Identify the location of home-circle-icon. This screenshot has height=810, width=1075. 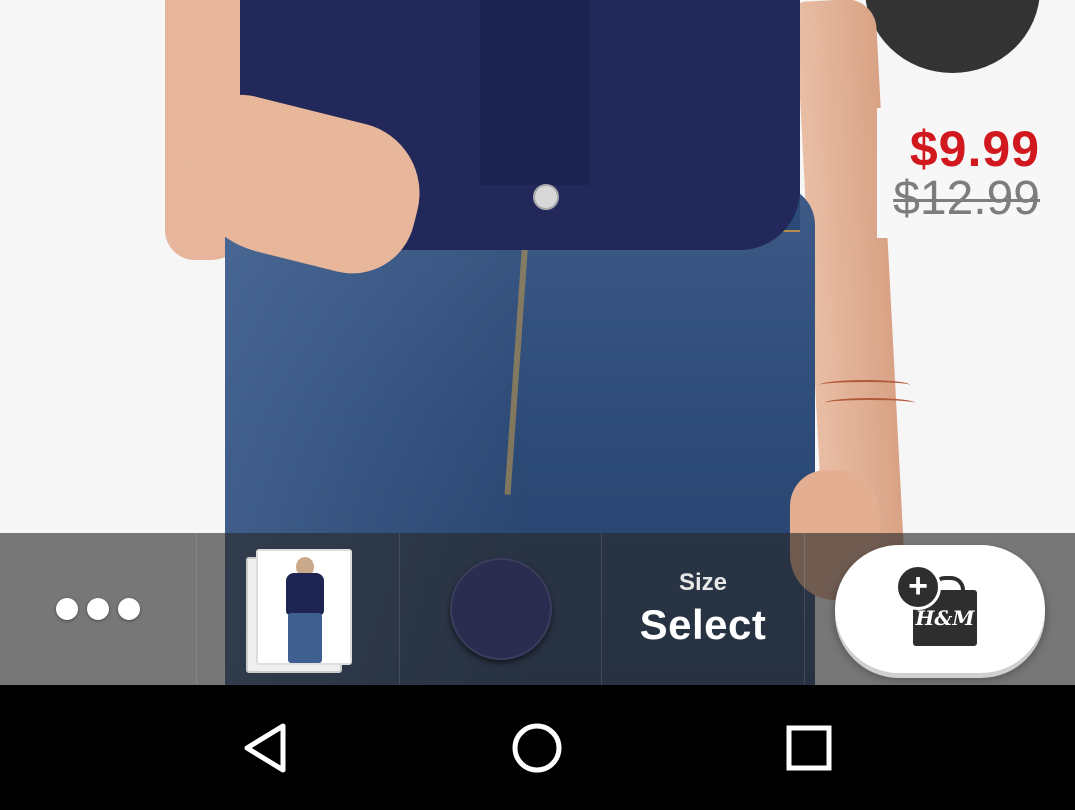
(537, 747).